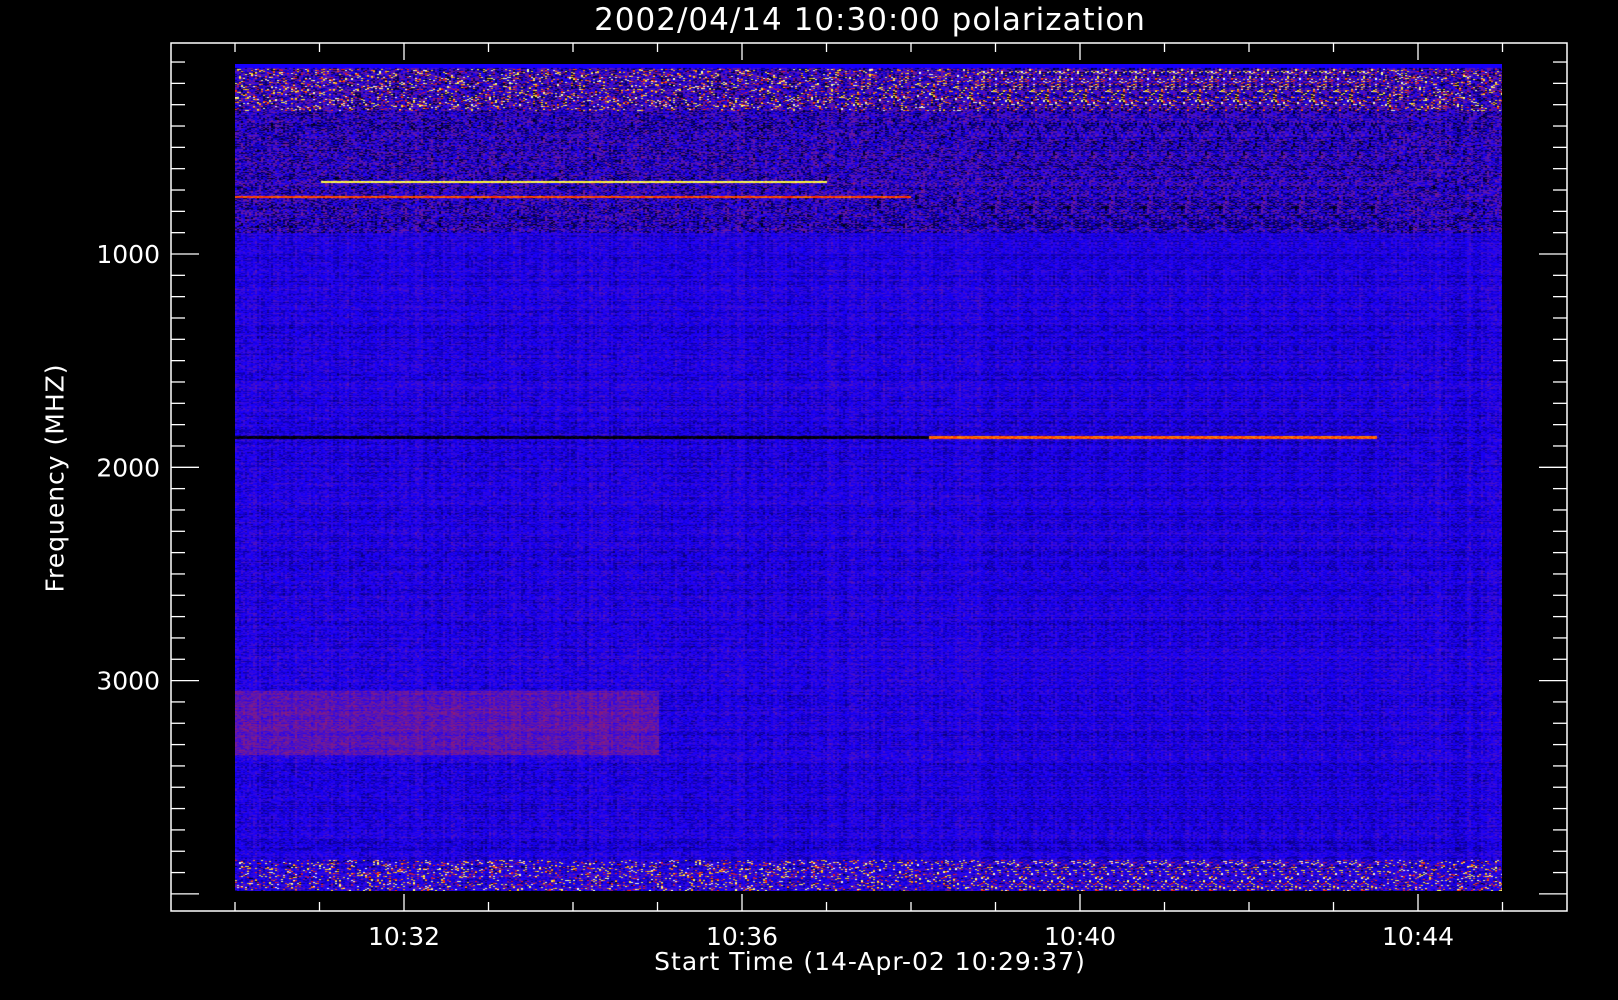 The height and width of the screenshot is (1000, 1618). I want to click on x-tick-label: 10:44, so click(1418, 936).